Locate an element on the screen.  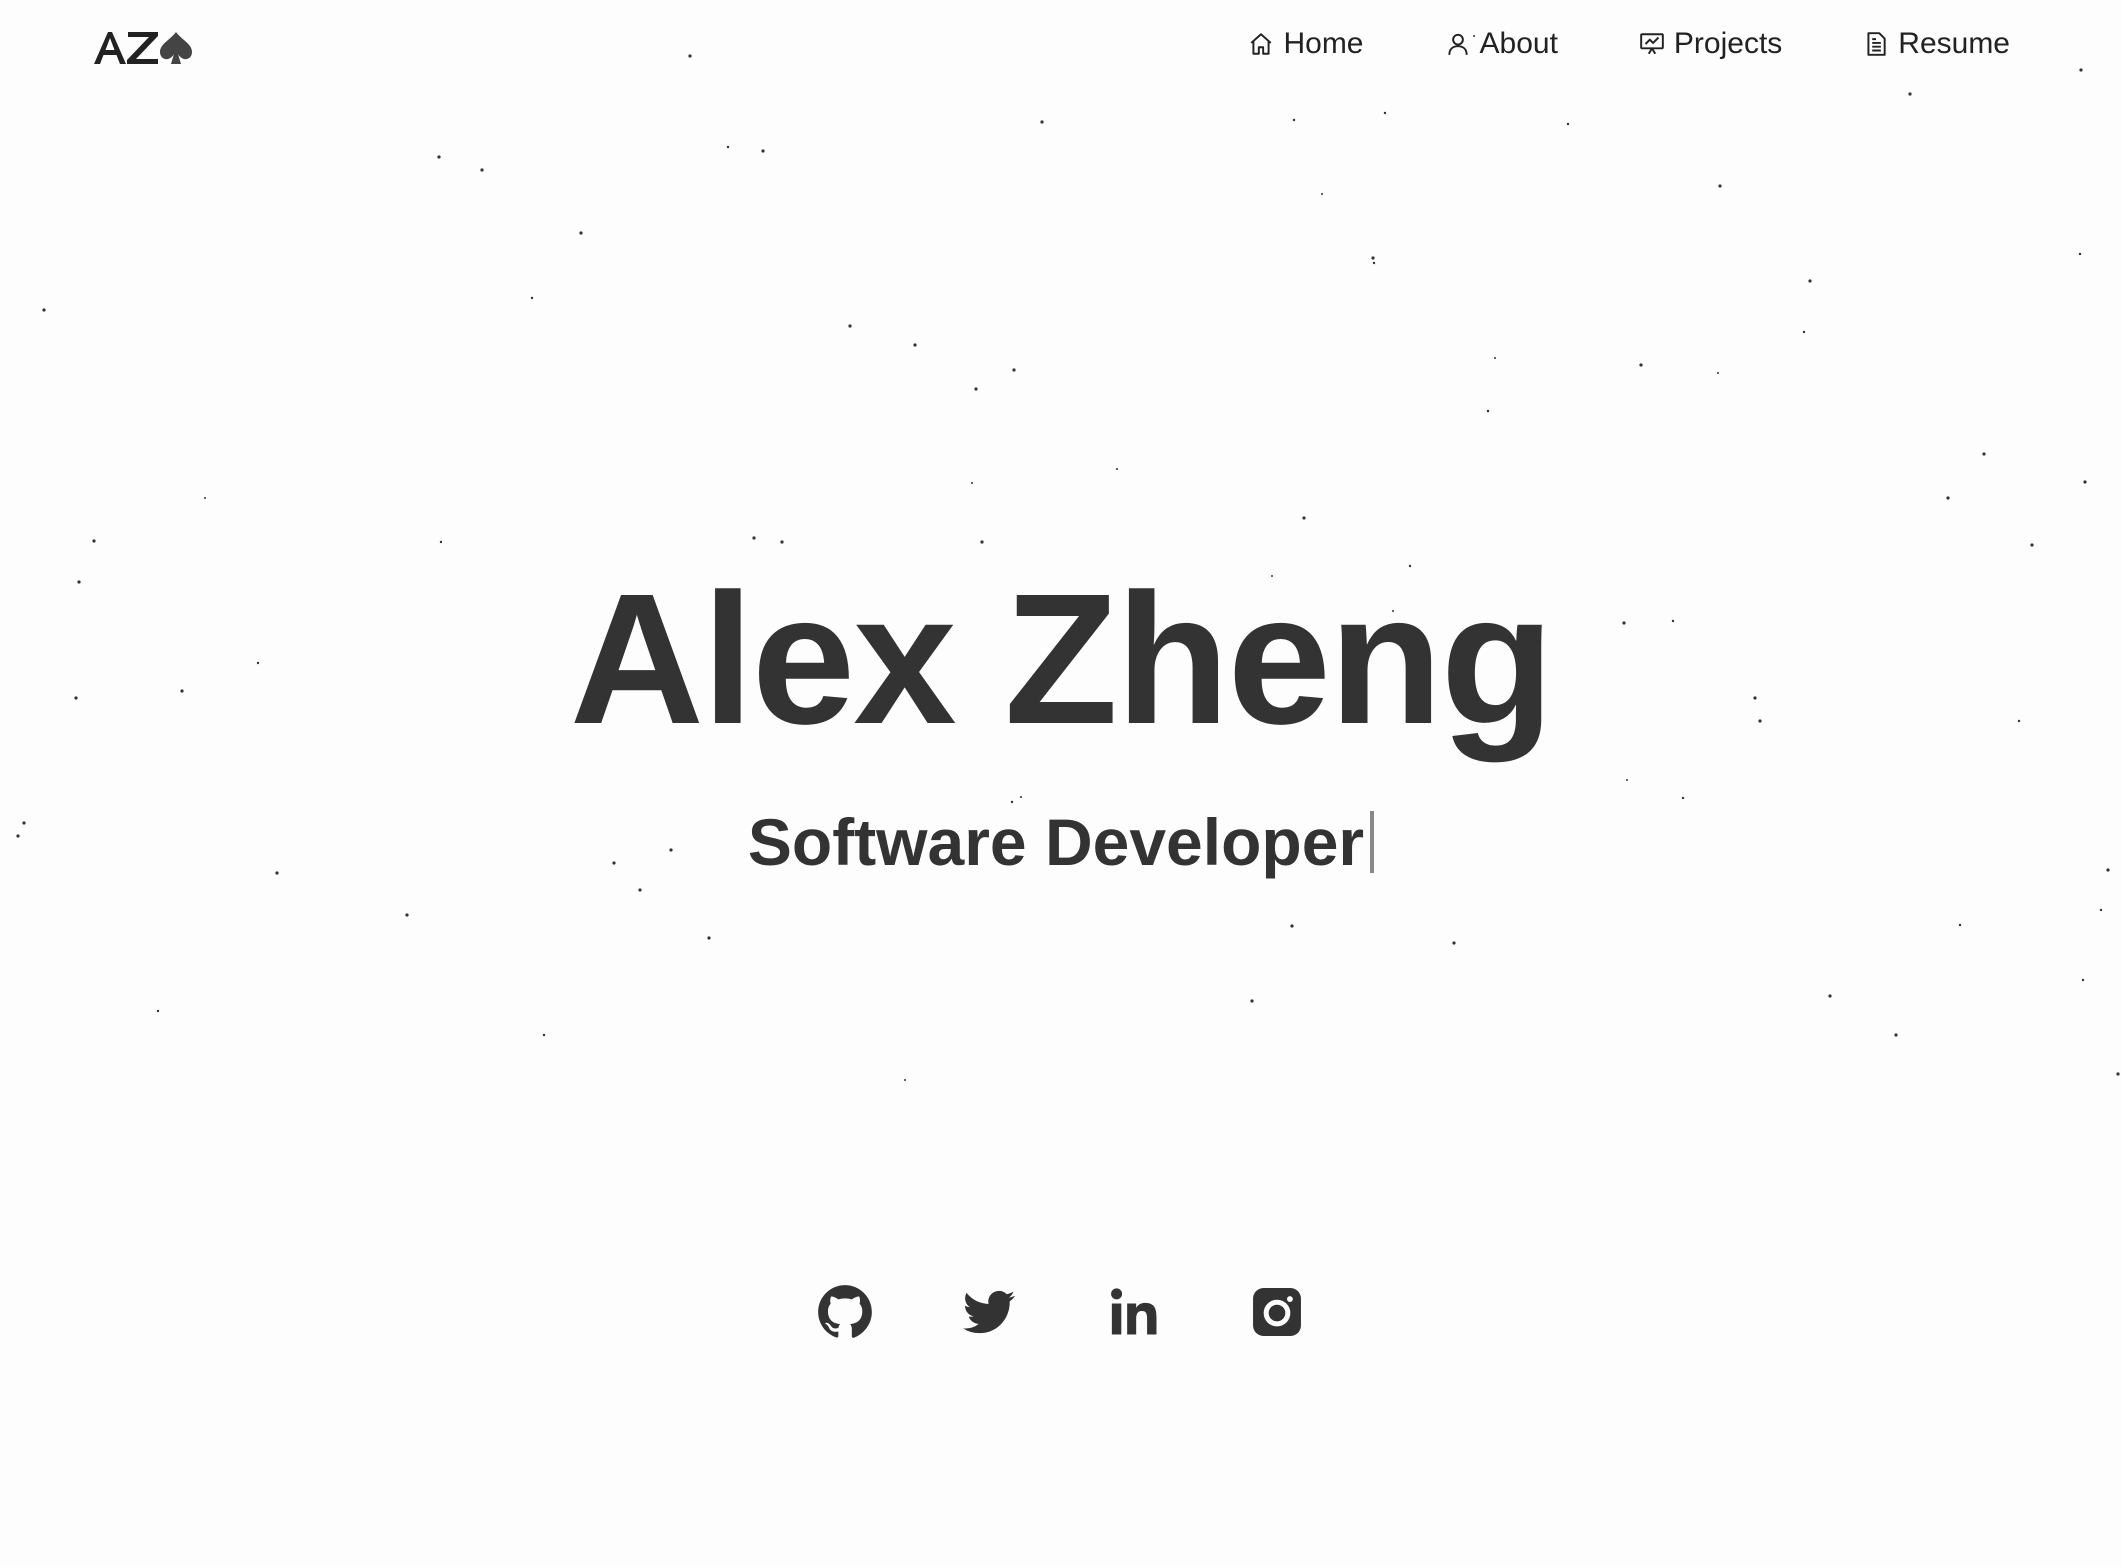
nav-item-label: Home is located at coordinates (1323, 43).